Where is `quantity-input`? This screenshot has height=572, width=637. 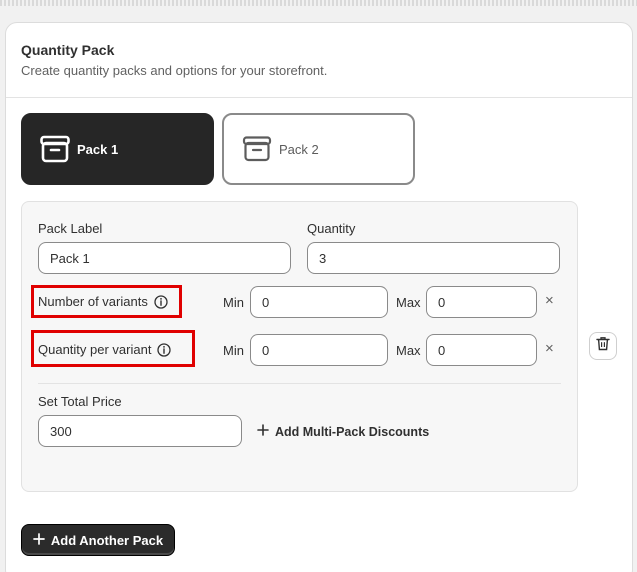 quantity-input is located at coordinates (433, 258).